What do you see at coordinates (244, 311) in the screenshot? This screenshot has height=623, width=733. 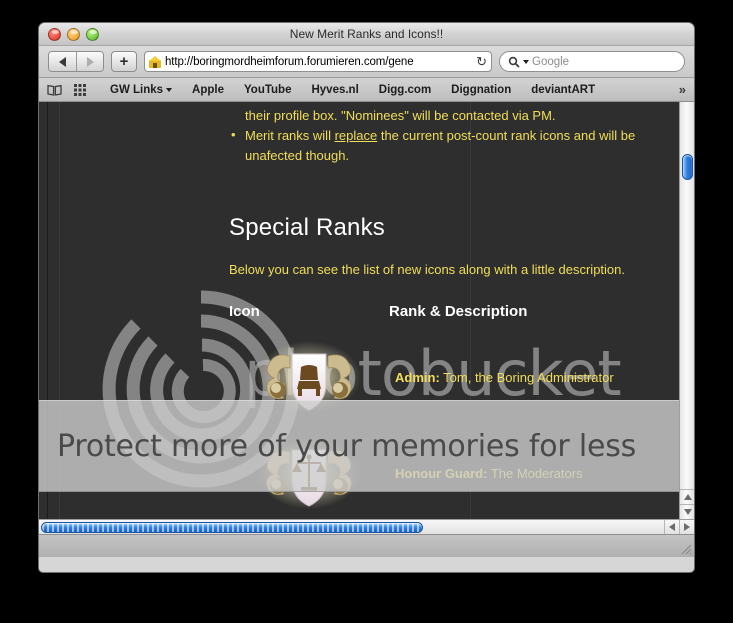 I see `column-header-icon: Icon` at bounding box center [244, 311].